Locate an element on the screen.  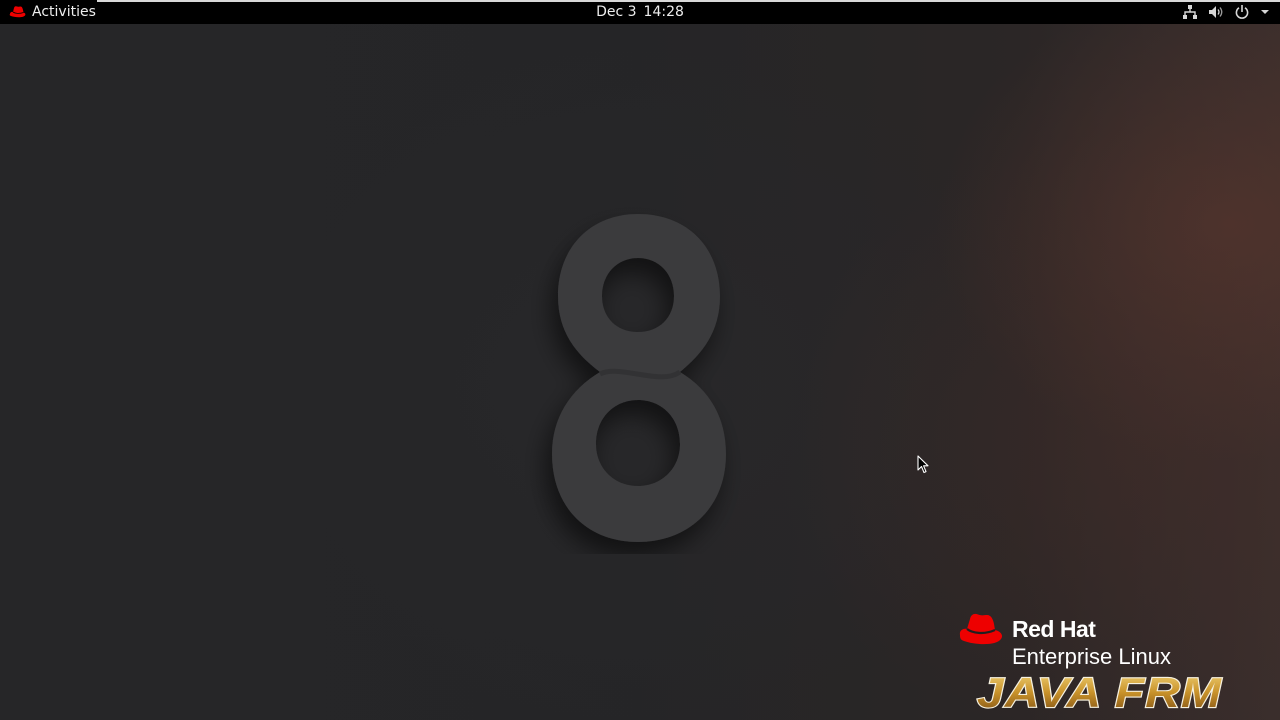
clock-container: Dec 3 14:28 is located at coordinates (640, 12).